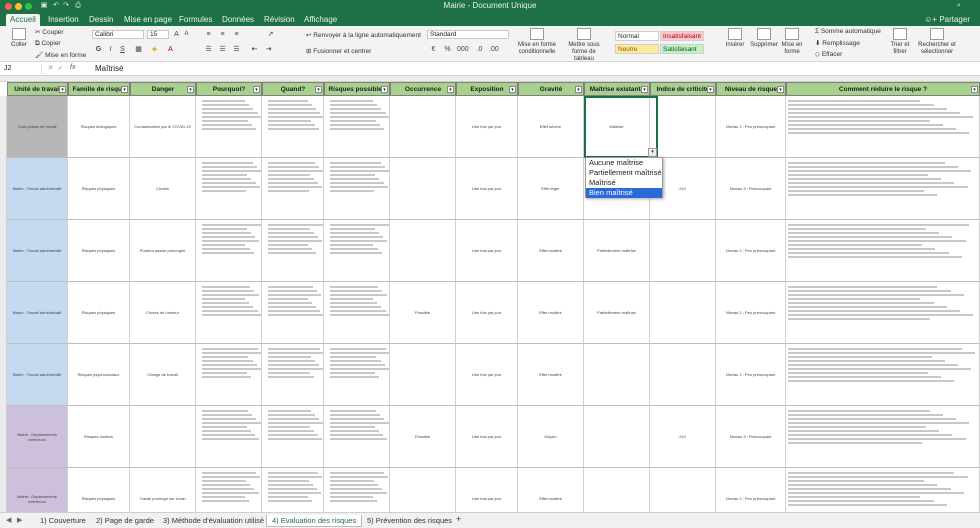 The height and width of the screenshot is (528, 980). Describe the element at coordinates (8, 520) in the screenshot. I see `prev-sheet-icon: ◀` at that location.